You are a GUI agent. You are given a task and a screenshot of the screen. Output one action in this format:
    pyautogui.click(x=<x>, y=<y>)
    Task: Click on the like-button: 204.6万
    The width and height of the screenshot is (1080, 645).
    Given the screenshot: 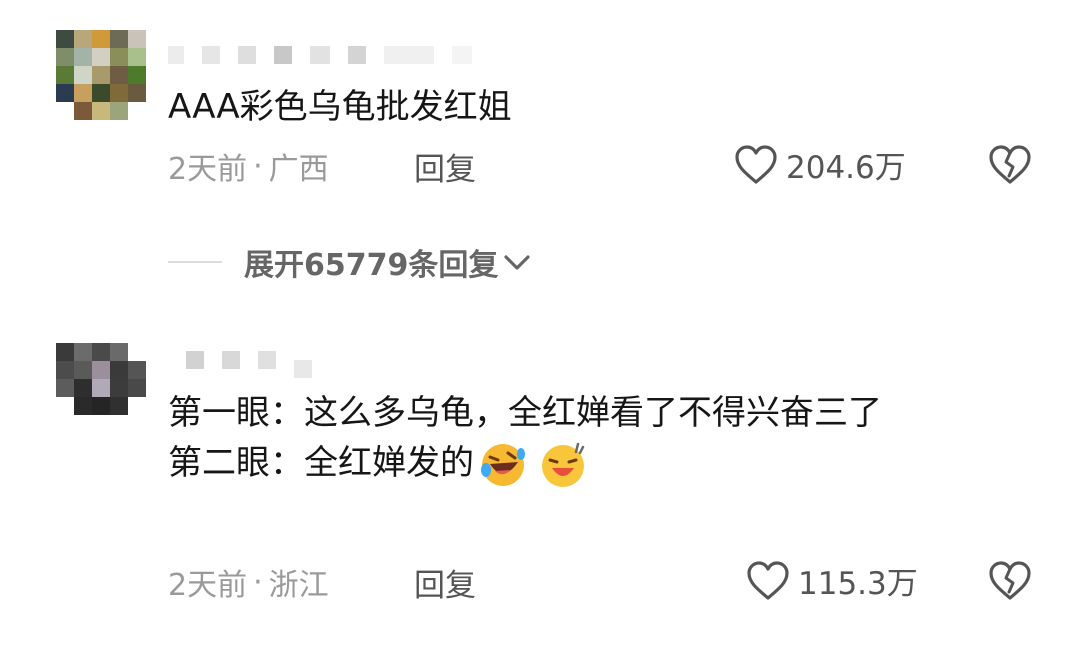 What is the action you would take?
    pyautogui.click(x=820, y=164)
    